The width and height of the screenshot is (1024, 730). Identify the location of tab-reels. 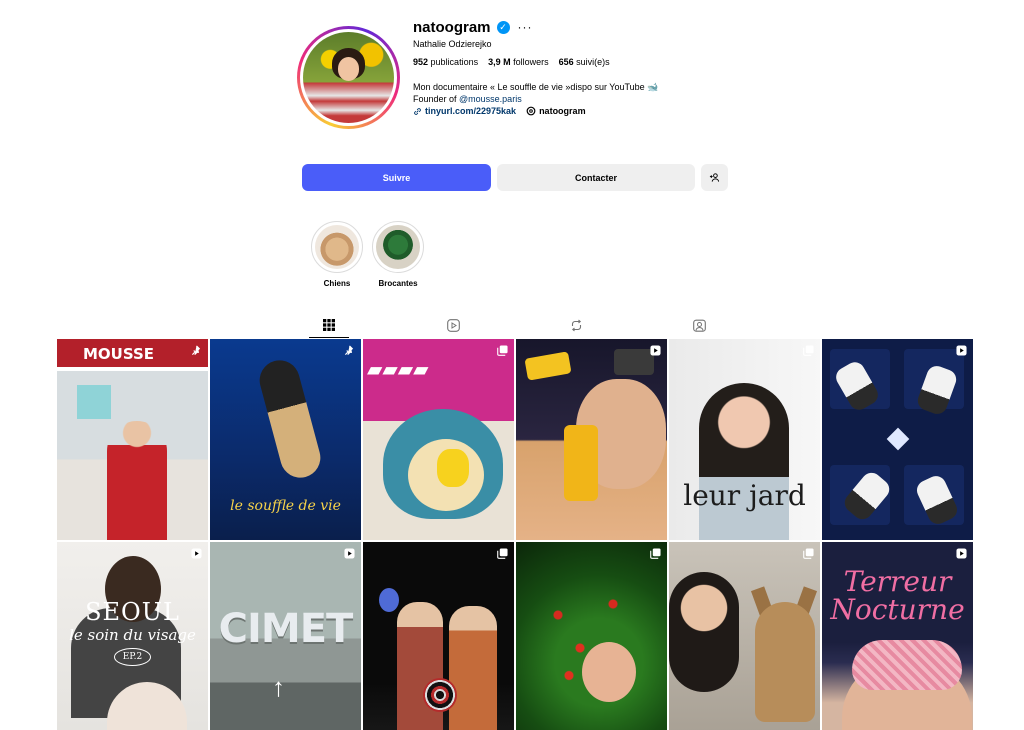
(453, 325).